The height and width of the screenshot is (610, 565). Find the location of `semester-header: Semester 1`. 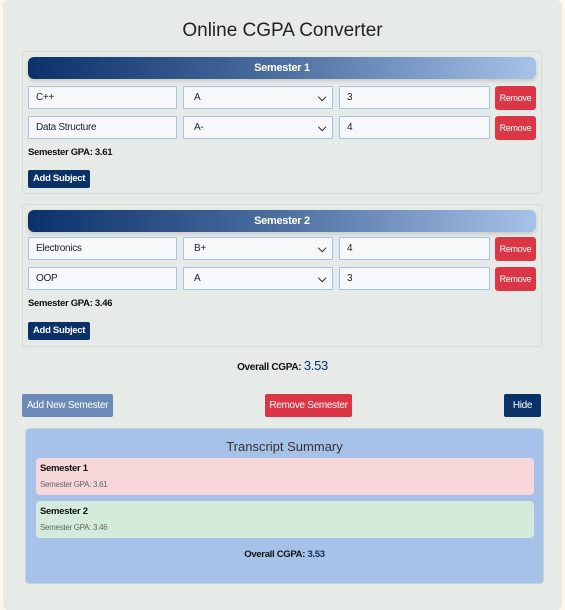

semester-header: Semester 1 is located at coordinates (282, 68).